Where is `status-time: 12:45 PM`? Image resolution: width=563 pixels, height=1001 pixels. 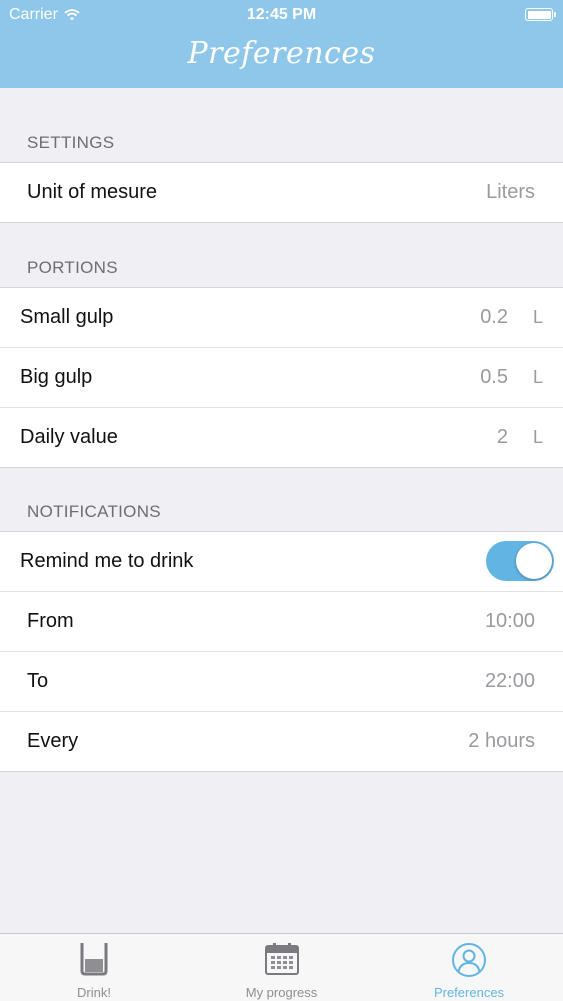 status-time: 12:45 PM is located at coordinates (281, 14).